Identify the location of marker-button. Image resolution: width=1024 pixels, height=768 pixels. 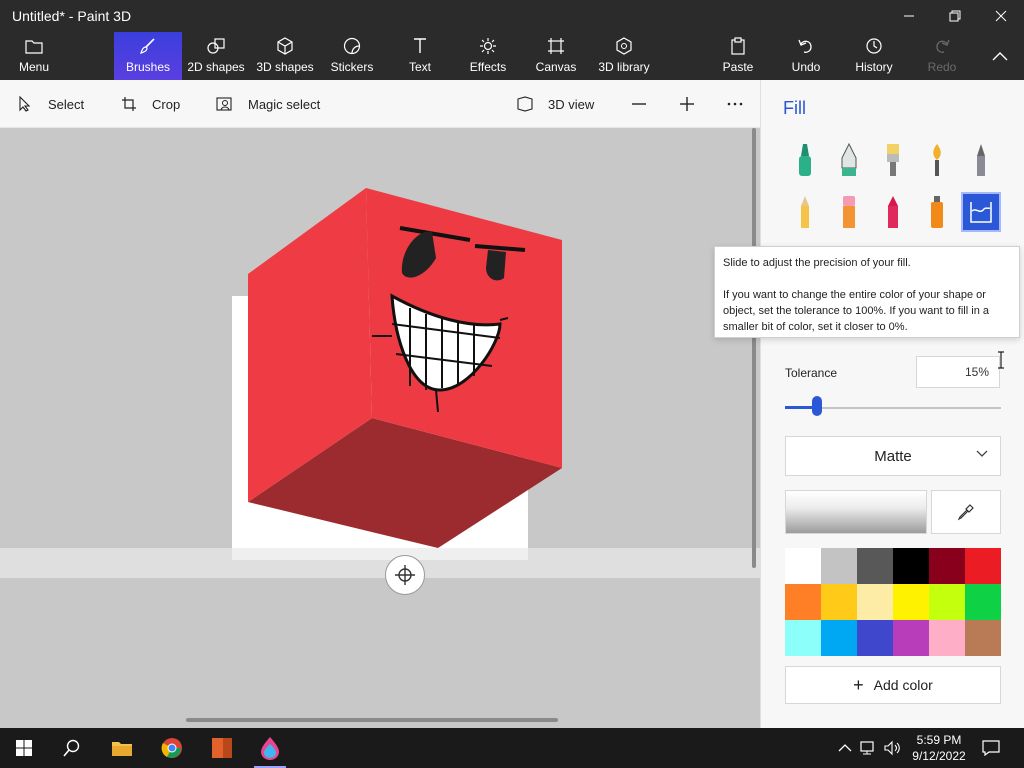
(805, 160).